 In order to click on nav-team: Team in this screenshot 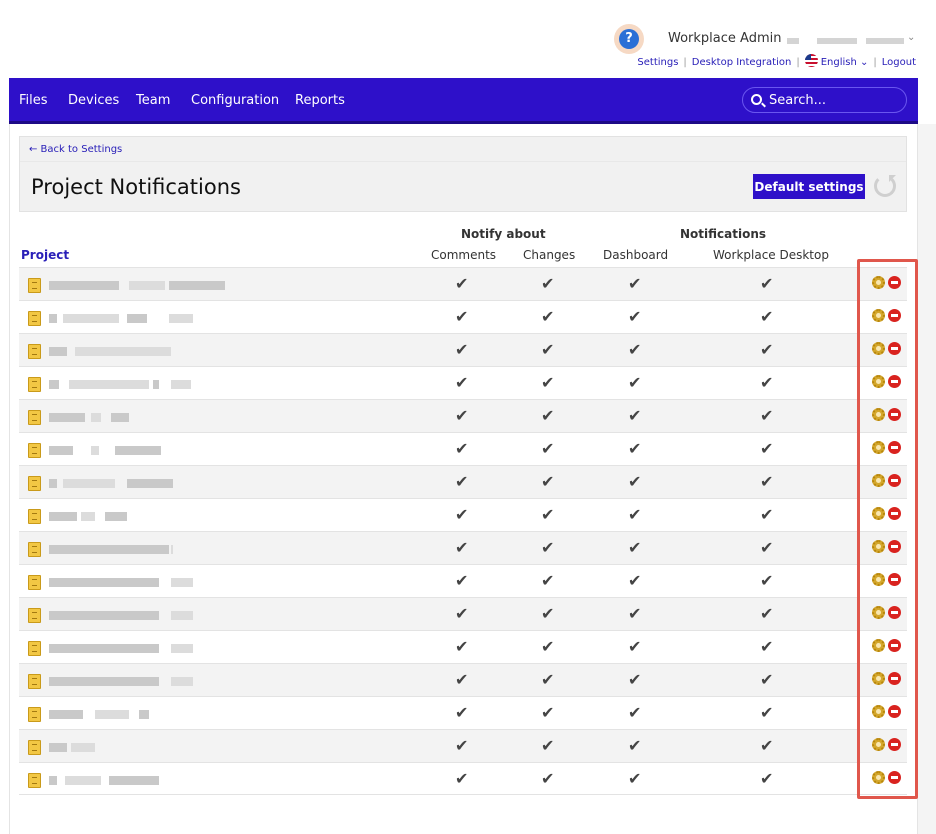, I will do `click(153, 100)`.